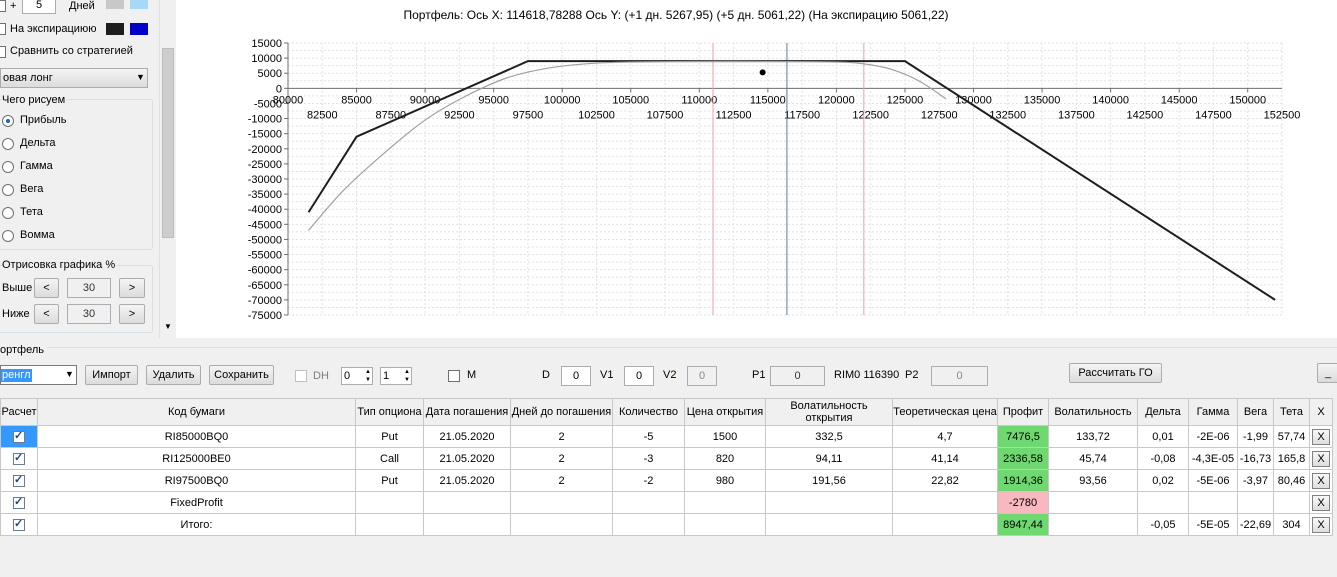 The image size is (1337, 577). Describe the element at coordinates (1163, 458) in the screenshot. I see `table-cell: -0,08` at that location.